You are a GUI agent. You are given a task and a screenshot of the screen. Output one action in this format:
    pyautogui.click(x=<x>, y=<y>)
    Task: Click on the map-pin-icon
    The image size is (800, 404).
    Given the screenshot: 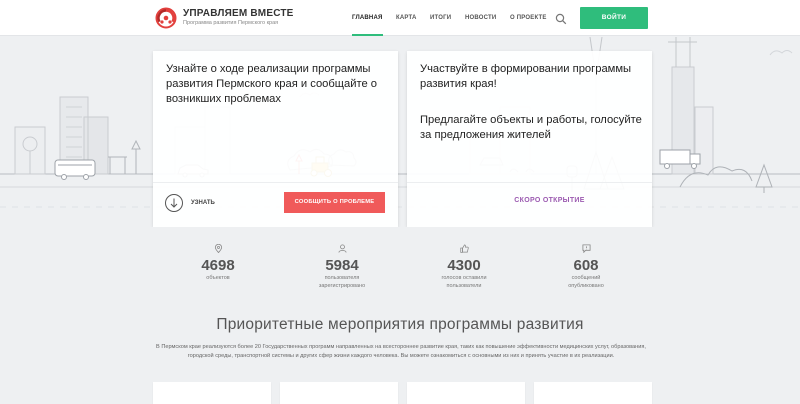 What is the action you would take?
    pyautogui.click(x=218, y=248)
    